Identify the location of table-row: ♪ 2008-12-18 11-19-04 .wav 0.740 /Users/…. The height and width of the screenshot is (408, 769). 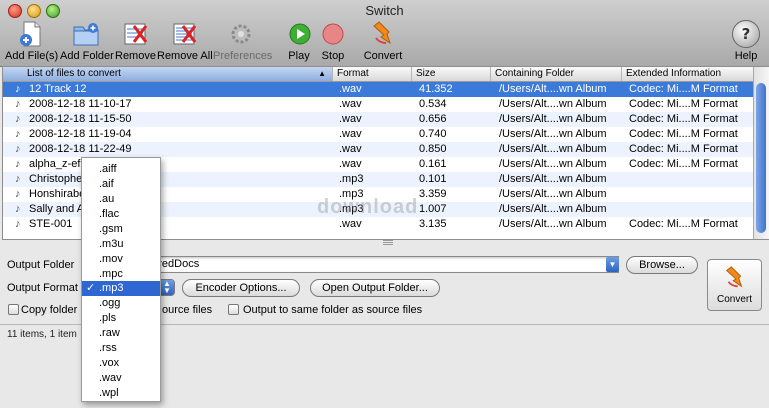
(378, 134).